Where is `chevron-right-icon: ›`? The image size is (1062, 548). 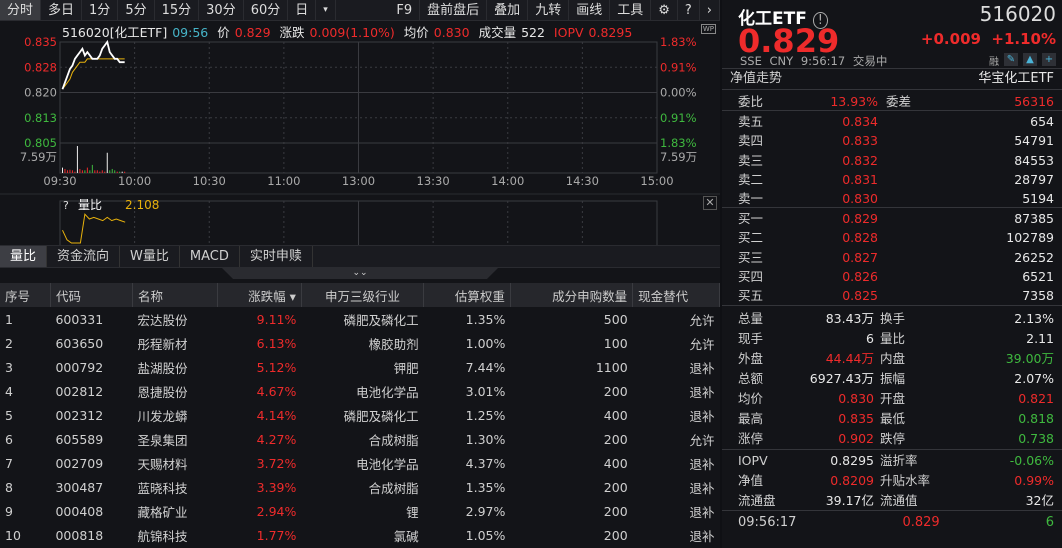
chevron-right-icon: › is located at coordinates (710, 10).